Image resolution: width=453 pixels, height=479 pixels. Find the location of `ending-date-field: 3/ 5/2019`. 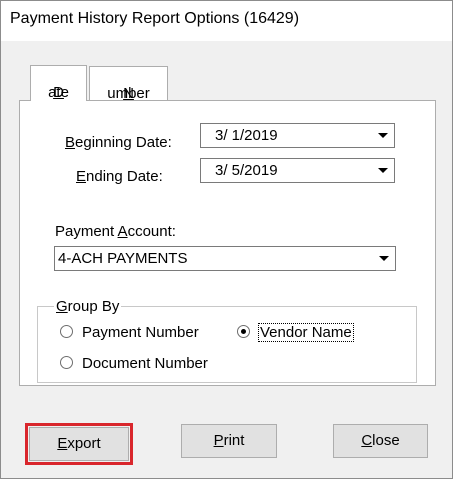

ending-date-field: 3/ 5/2019 is located at coordinates (297, 170).